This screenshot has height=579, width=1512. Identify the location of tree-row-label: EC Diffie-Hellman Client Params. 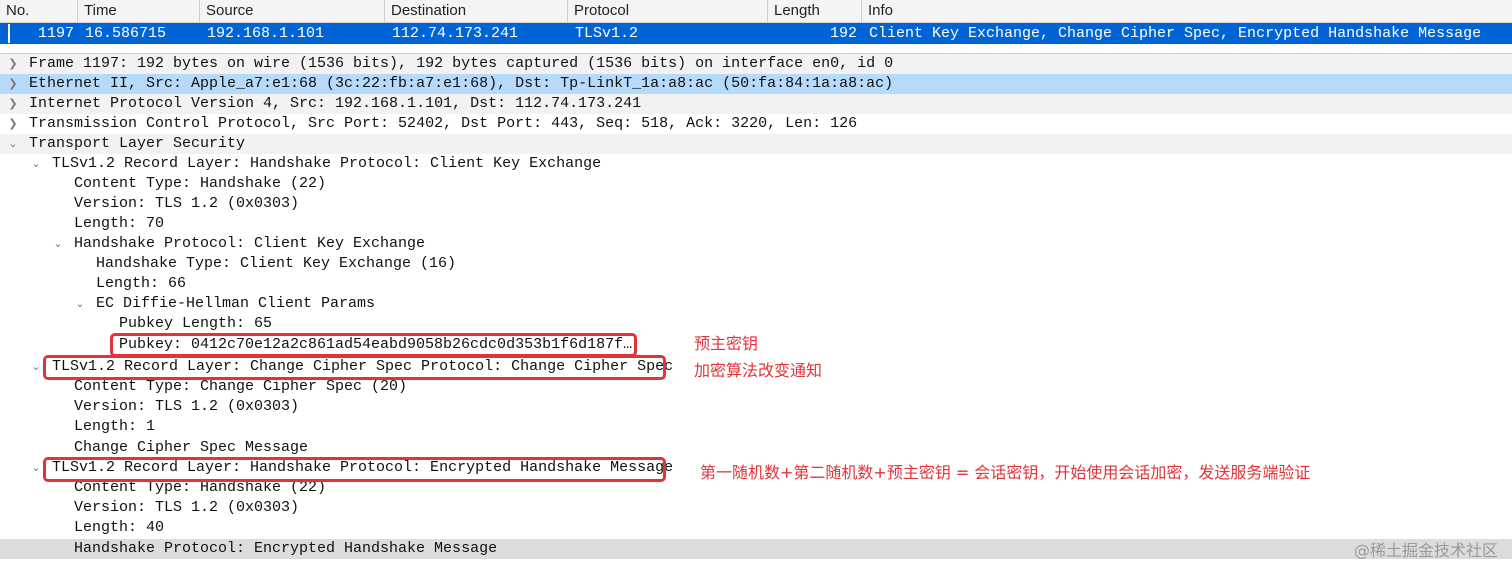
(236, 303).